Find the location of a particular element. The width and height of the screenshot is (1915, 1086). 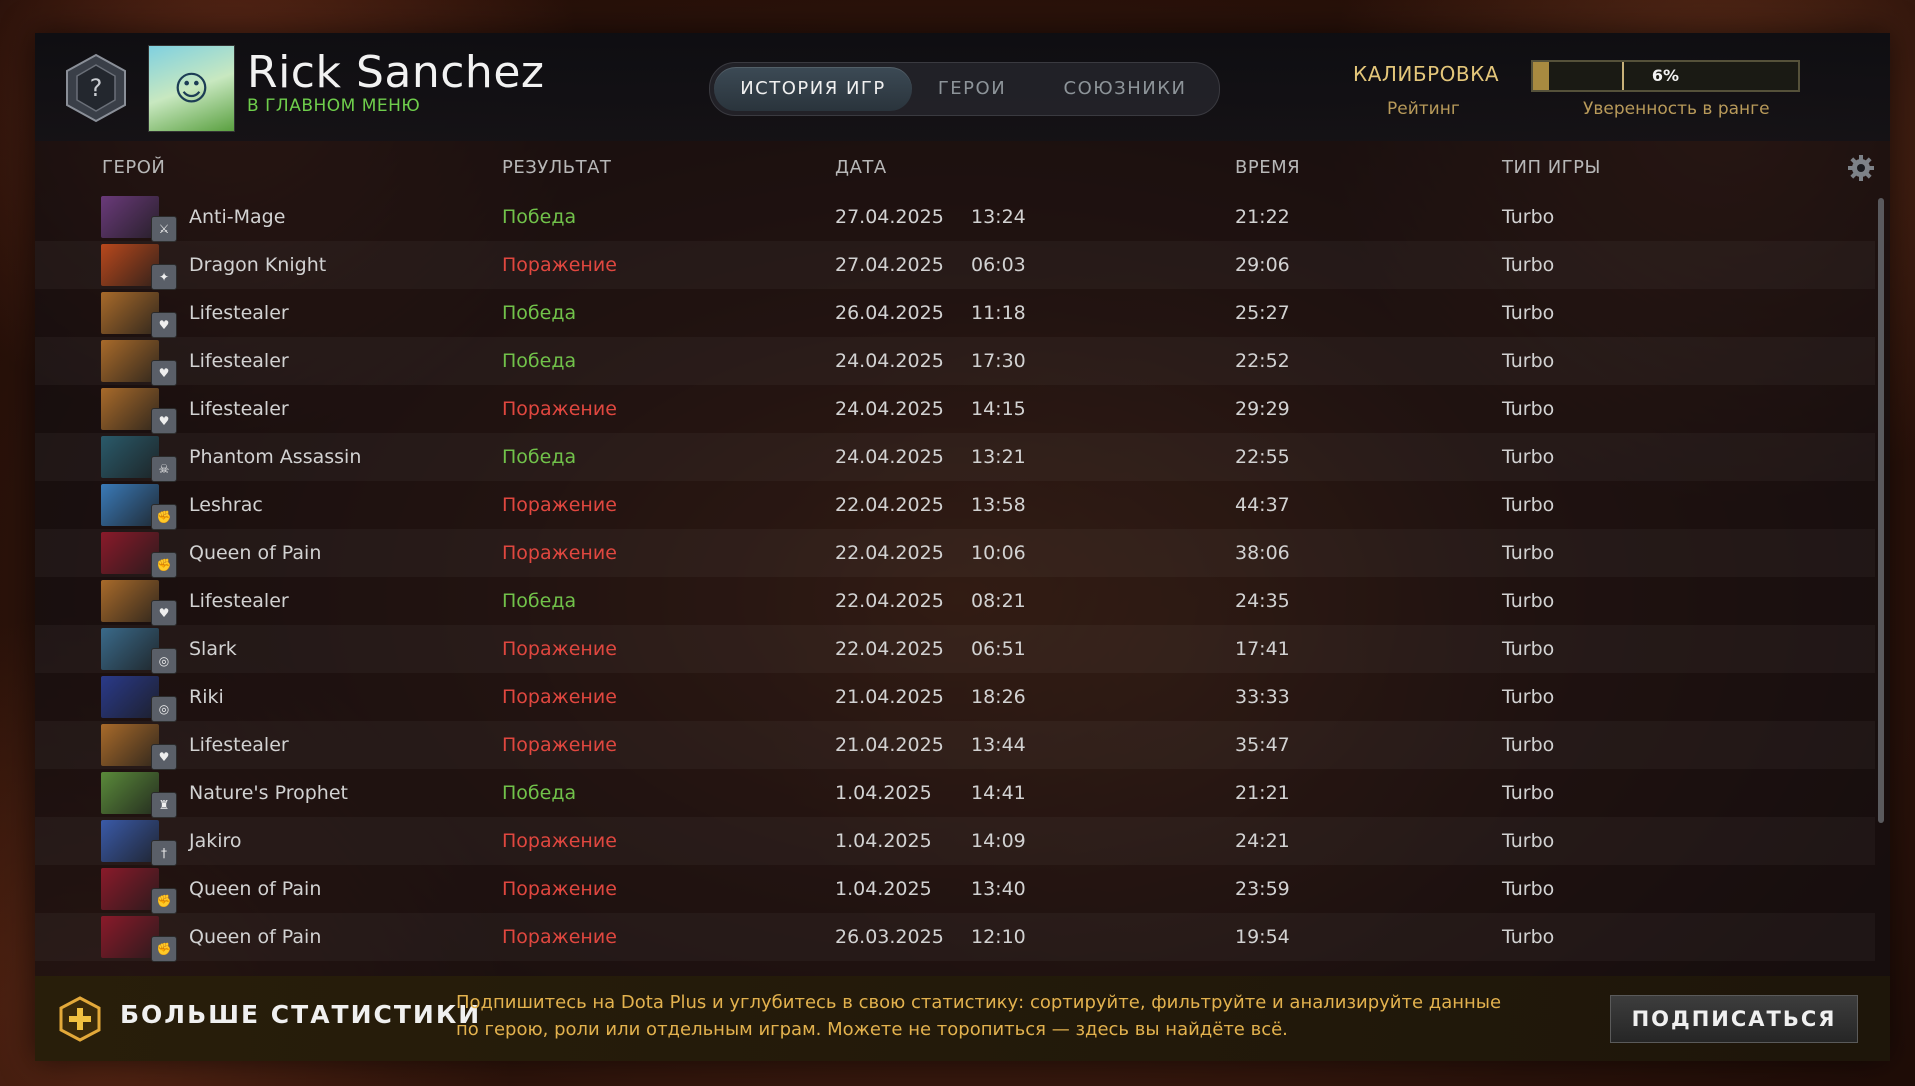

match-start-time: 18:26 is located at coordinates (998, 697).